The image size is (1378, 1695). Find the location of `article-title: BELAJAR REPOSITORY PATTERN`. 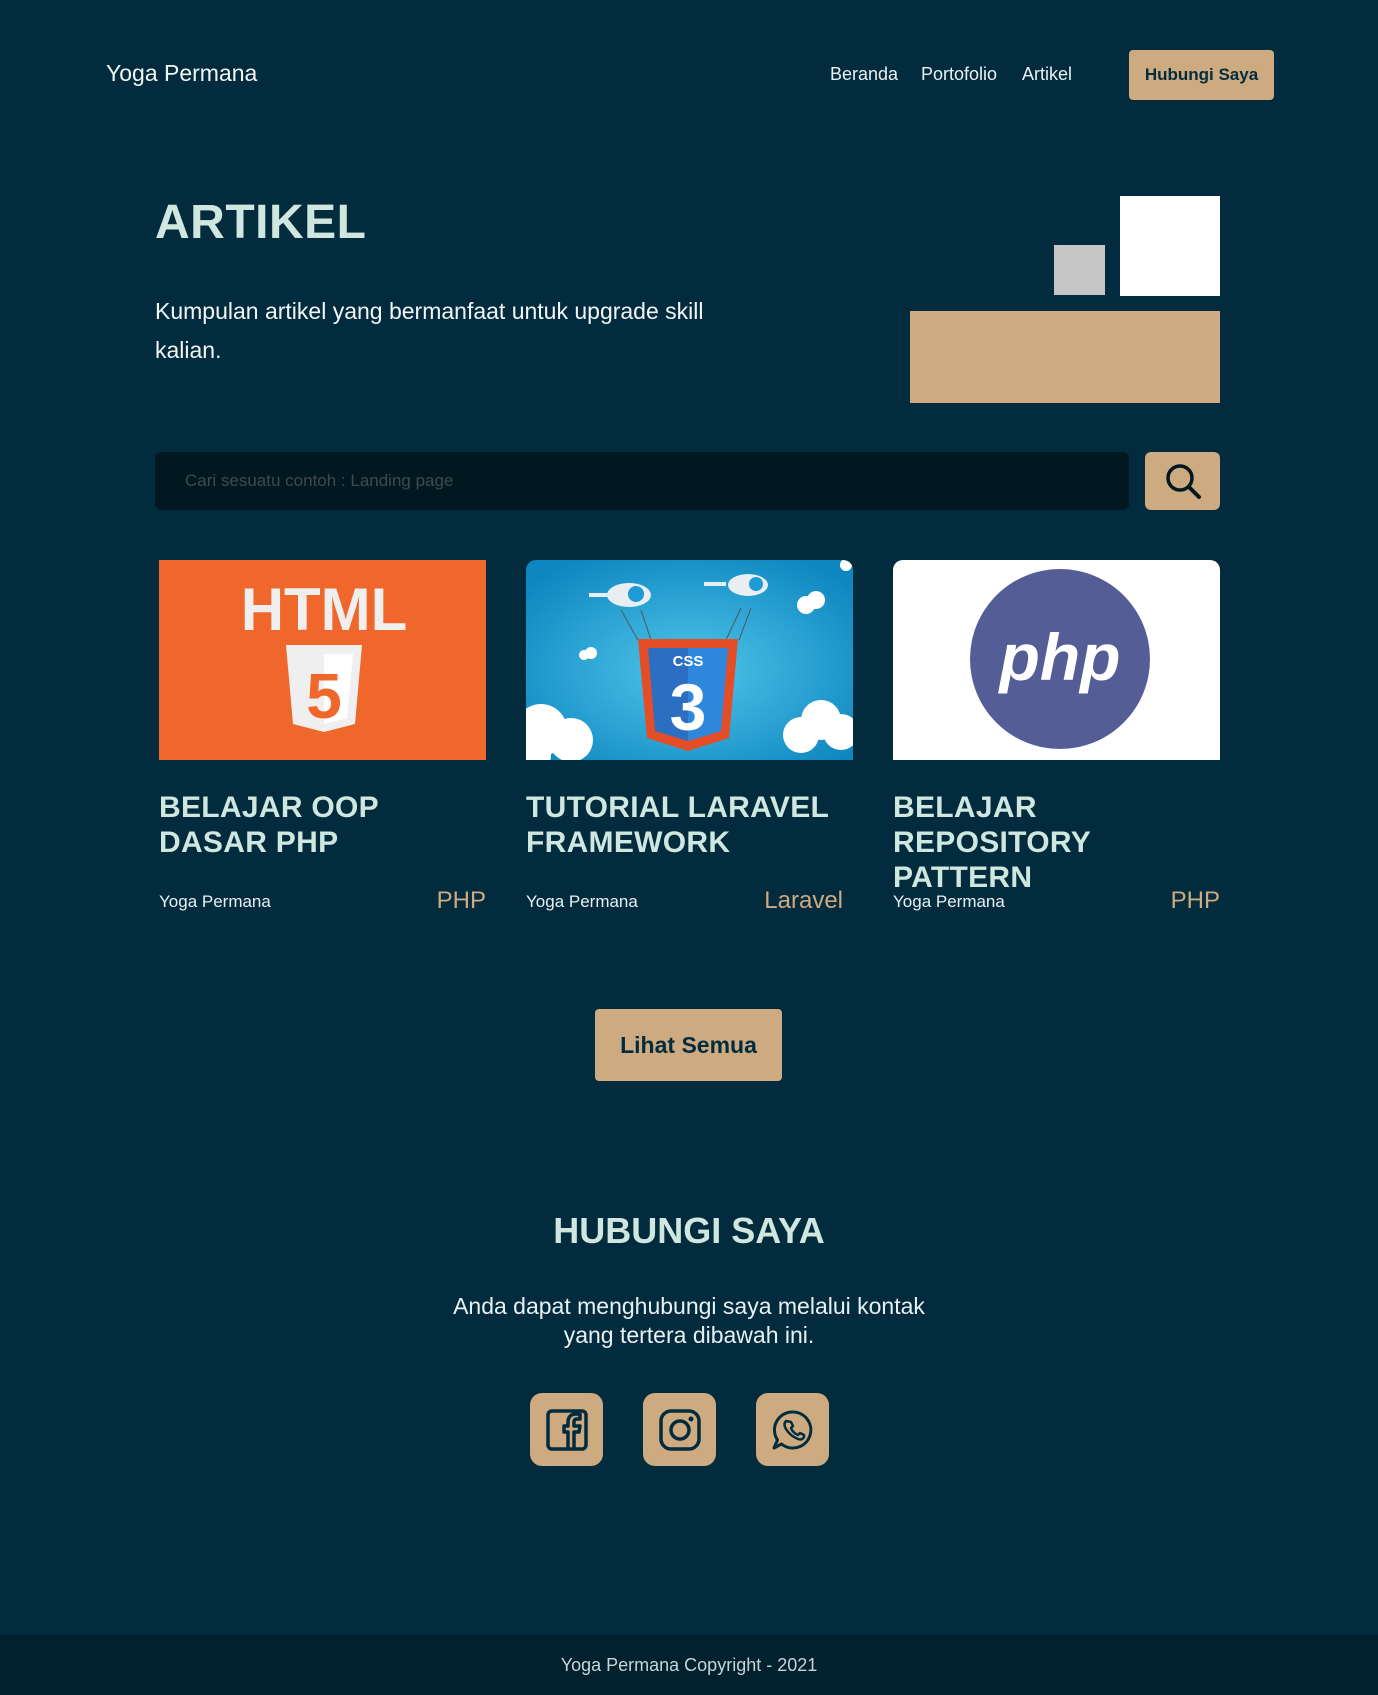

article-title: BELAJAR REPOSITORY PATTERN is located at coordinates (1056, 842).